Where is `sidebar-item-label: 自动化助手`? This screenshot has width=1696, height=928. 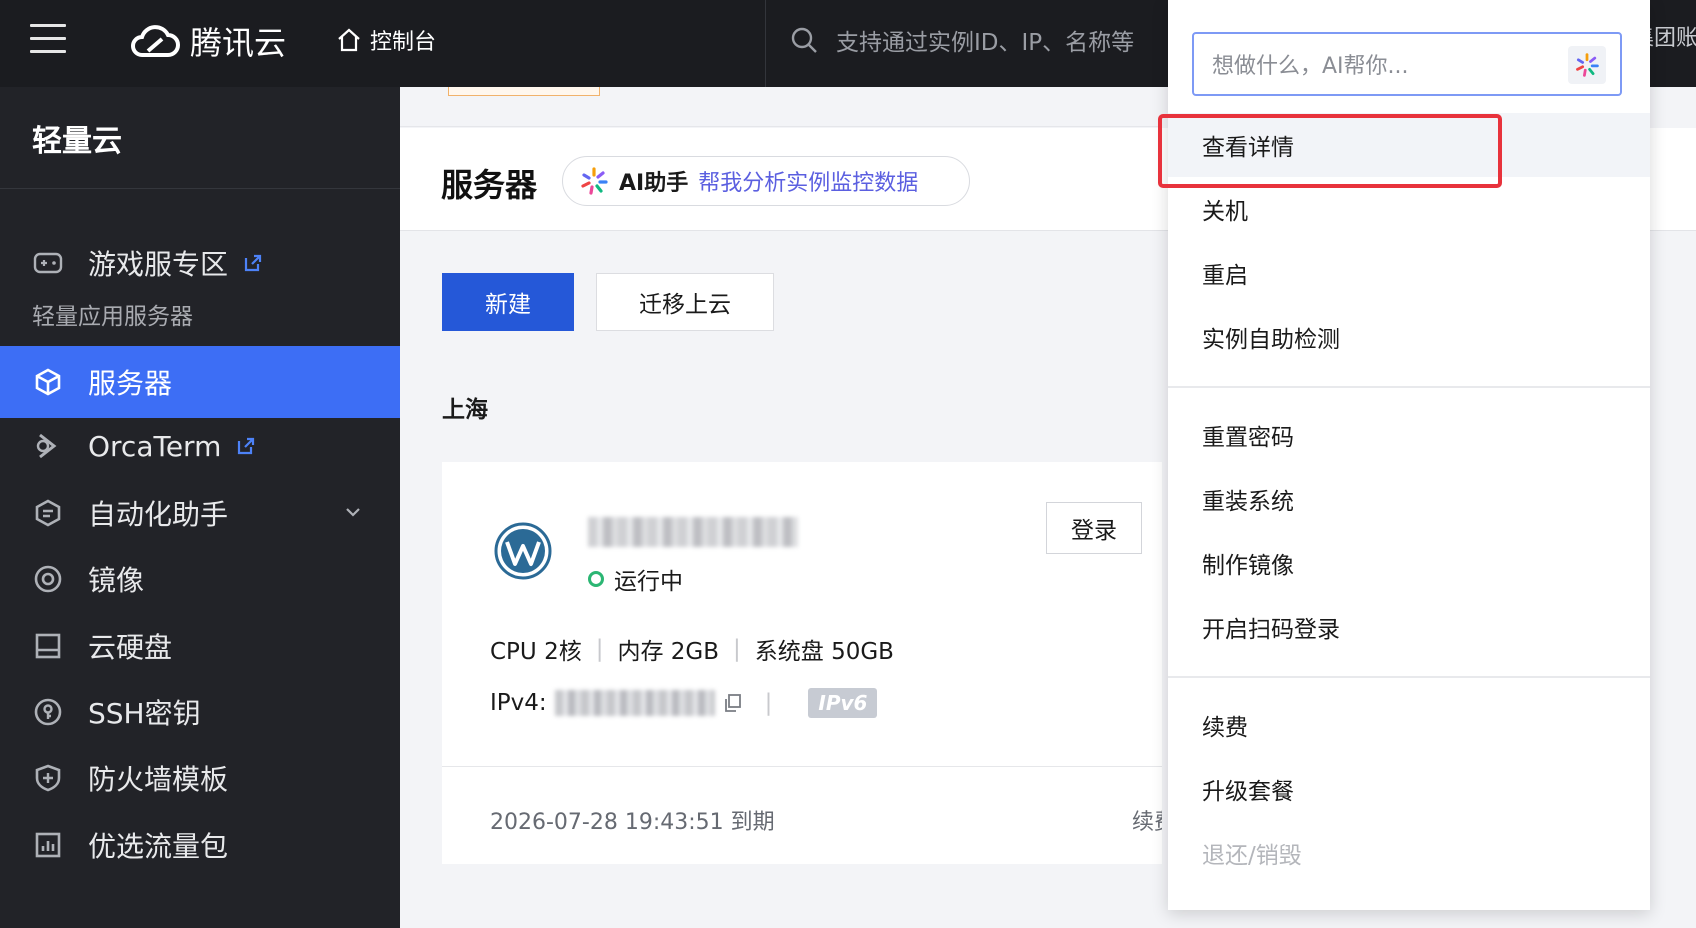
sidebar-item-label: 自动化助手 is located at coordinates (158, 514).